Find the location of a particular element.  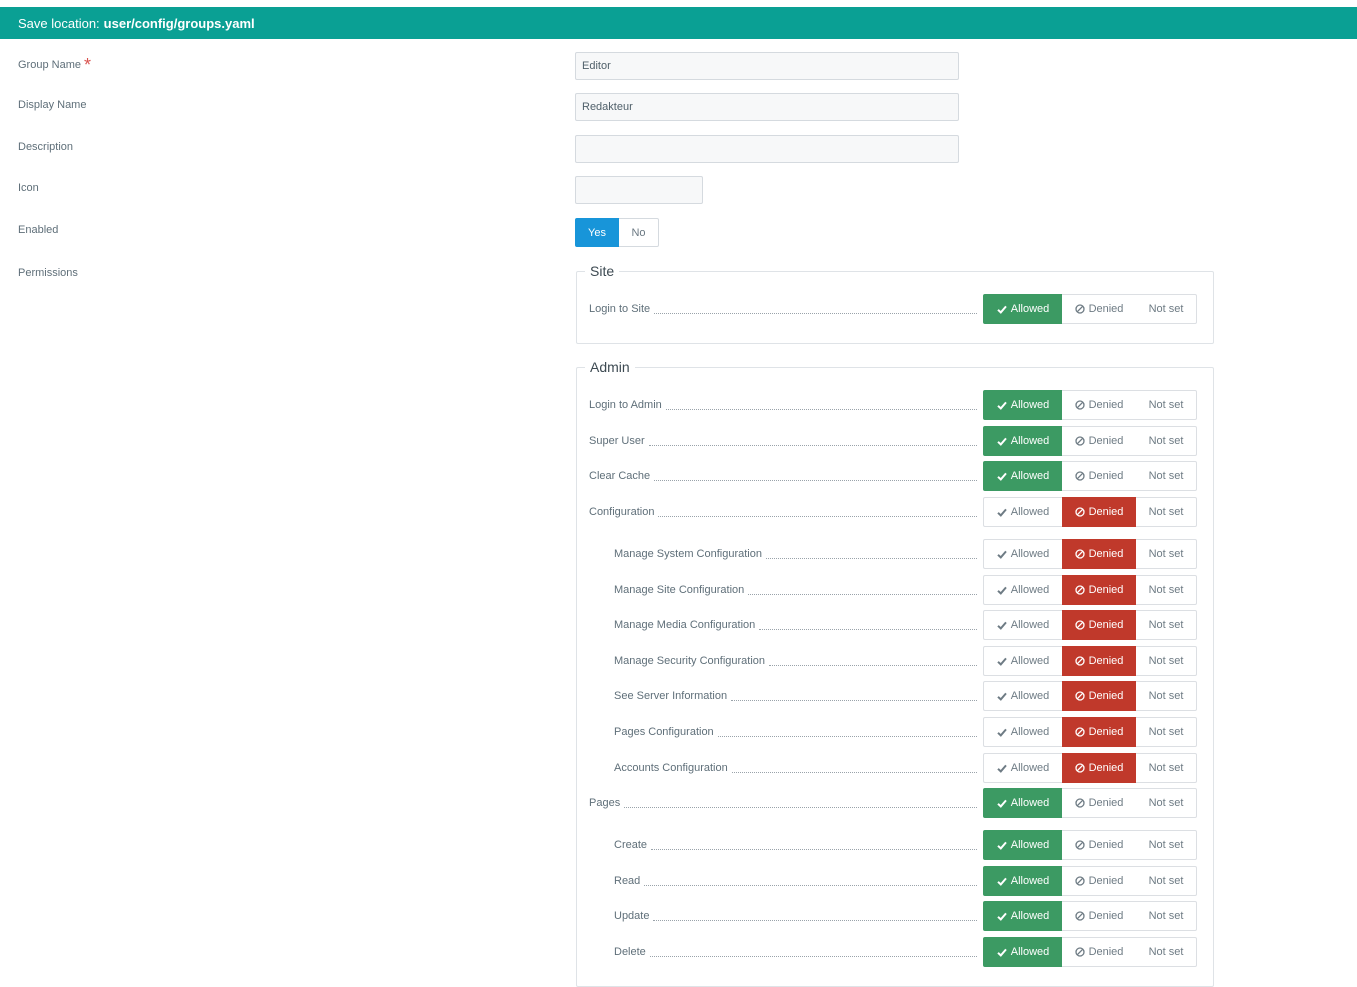

save-location-prefix: Save location: is located at coordinates (59, 23).